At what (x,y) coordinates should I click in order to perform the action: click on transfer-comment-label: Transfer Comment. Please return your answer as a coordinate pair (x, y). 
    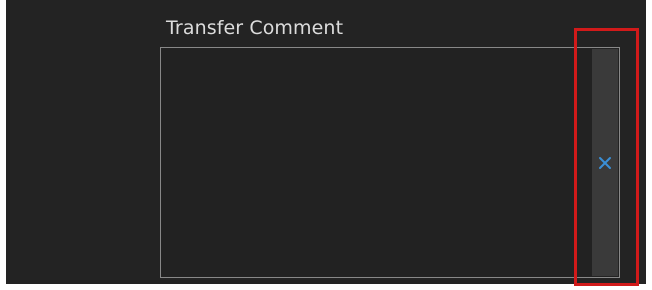
    Looking at the image, I should click on (255, 28).